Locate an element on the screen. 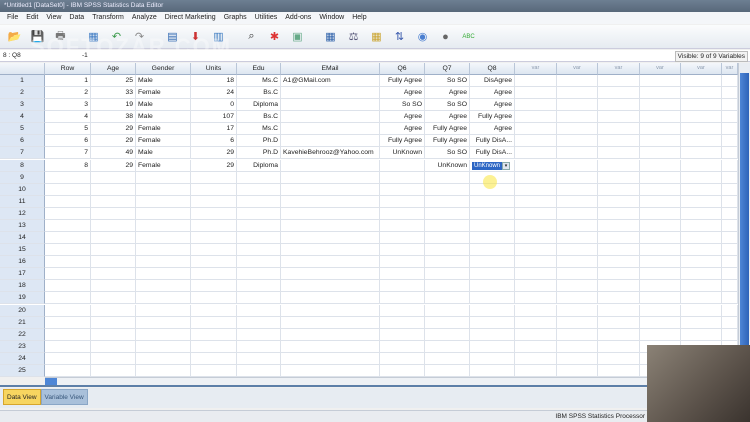 Image resolution: width=750 pixels, height=422 pixels. data-cell: 29 is located at coordinates (214, 153).